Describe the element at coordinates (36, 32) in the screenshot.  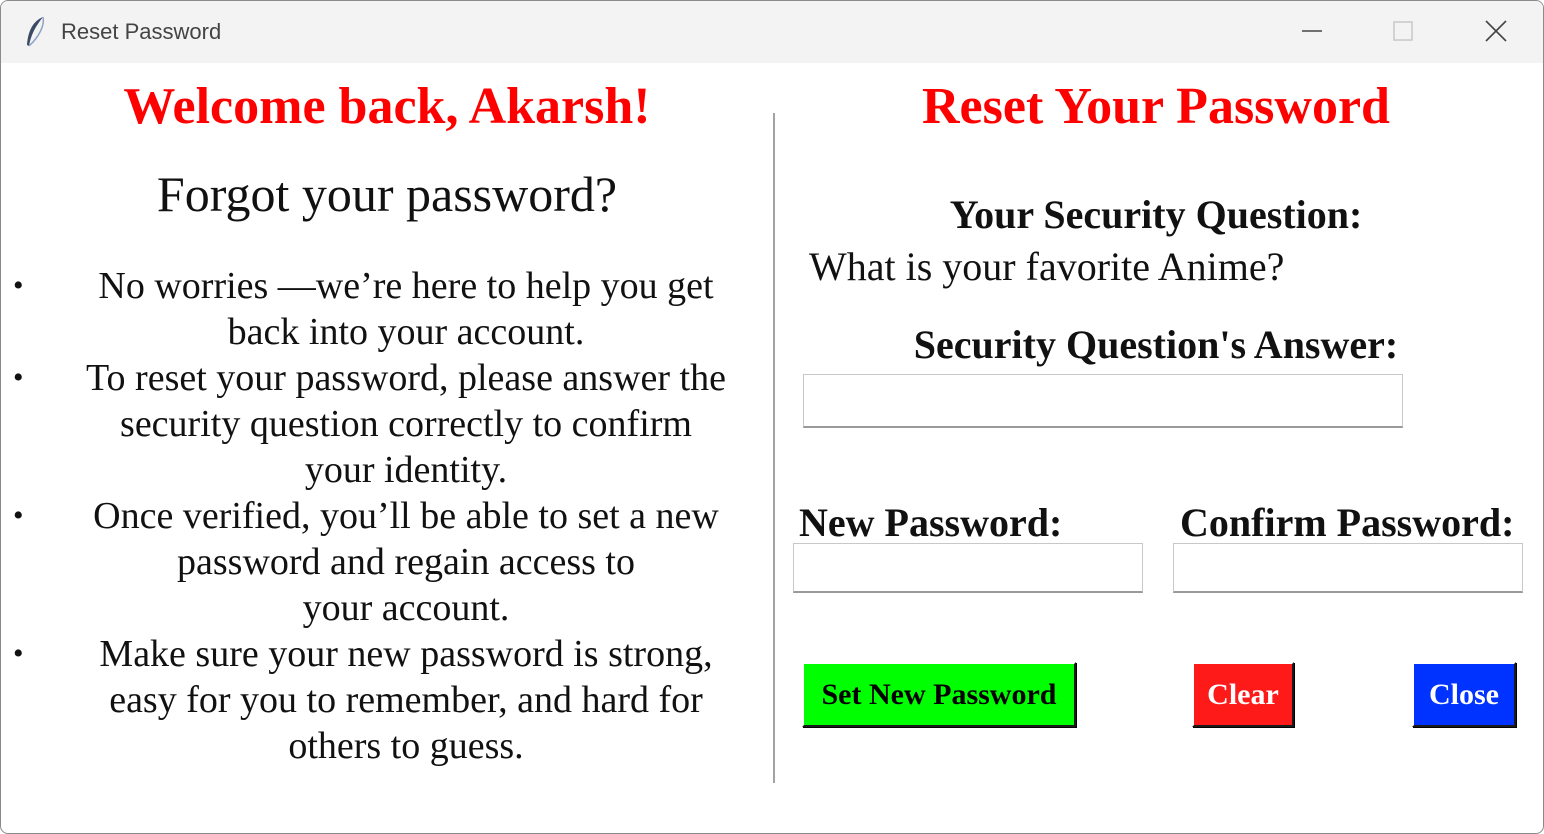
I see `feather-icon` at that location.